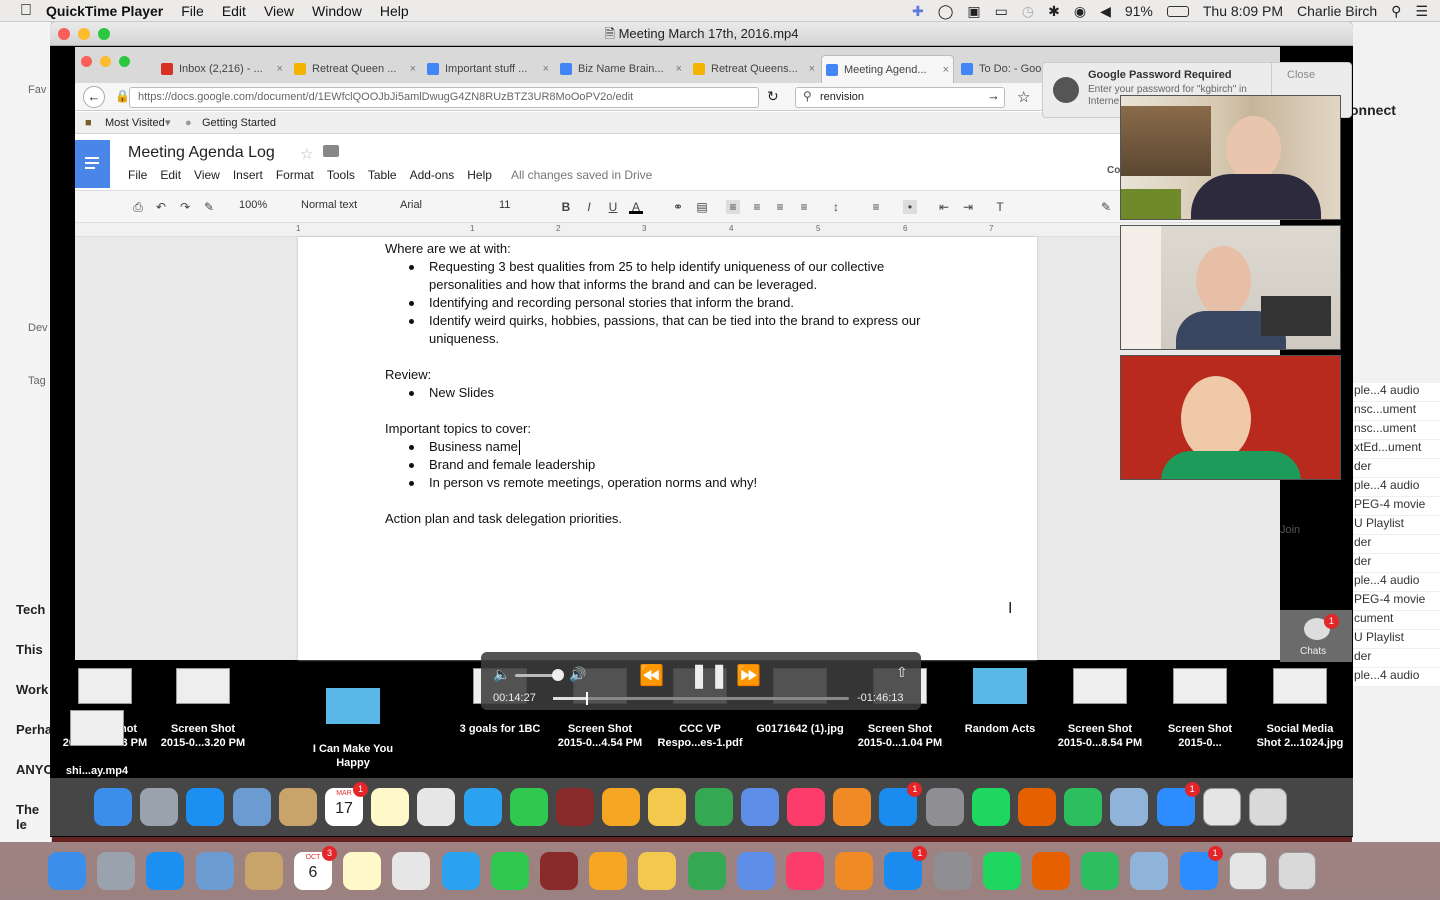 The image size is (1440, 900). Describe the element at coordinates (390, 807) in the screenshot. I see `notes-icon` at that location.